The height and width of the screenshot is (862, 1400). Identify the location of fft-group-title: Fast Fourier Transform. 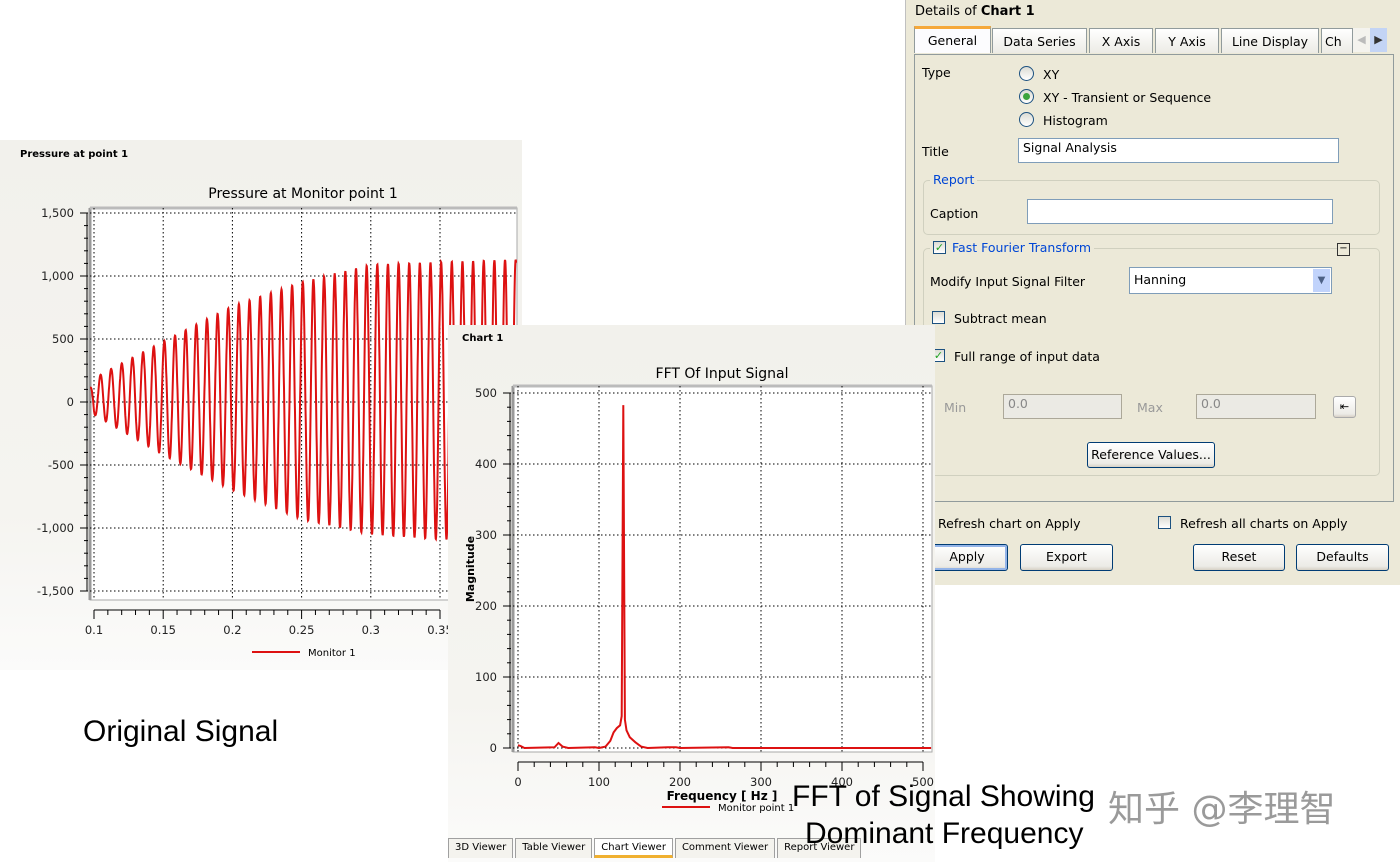
(1021, 247).